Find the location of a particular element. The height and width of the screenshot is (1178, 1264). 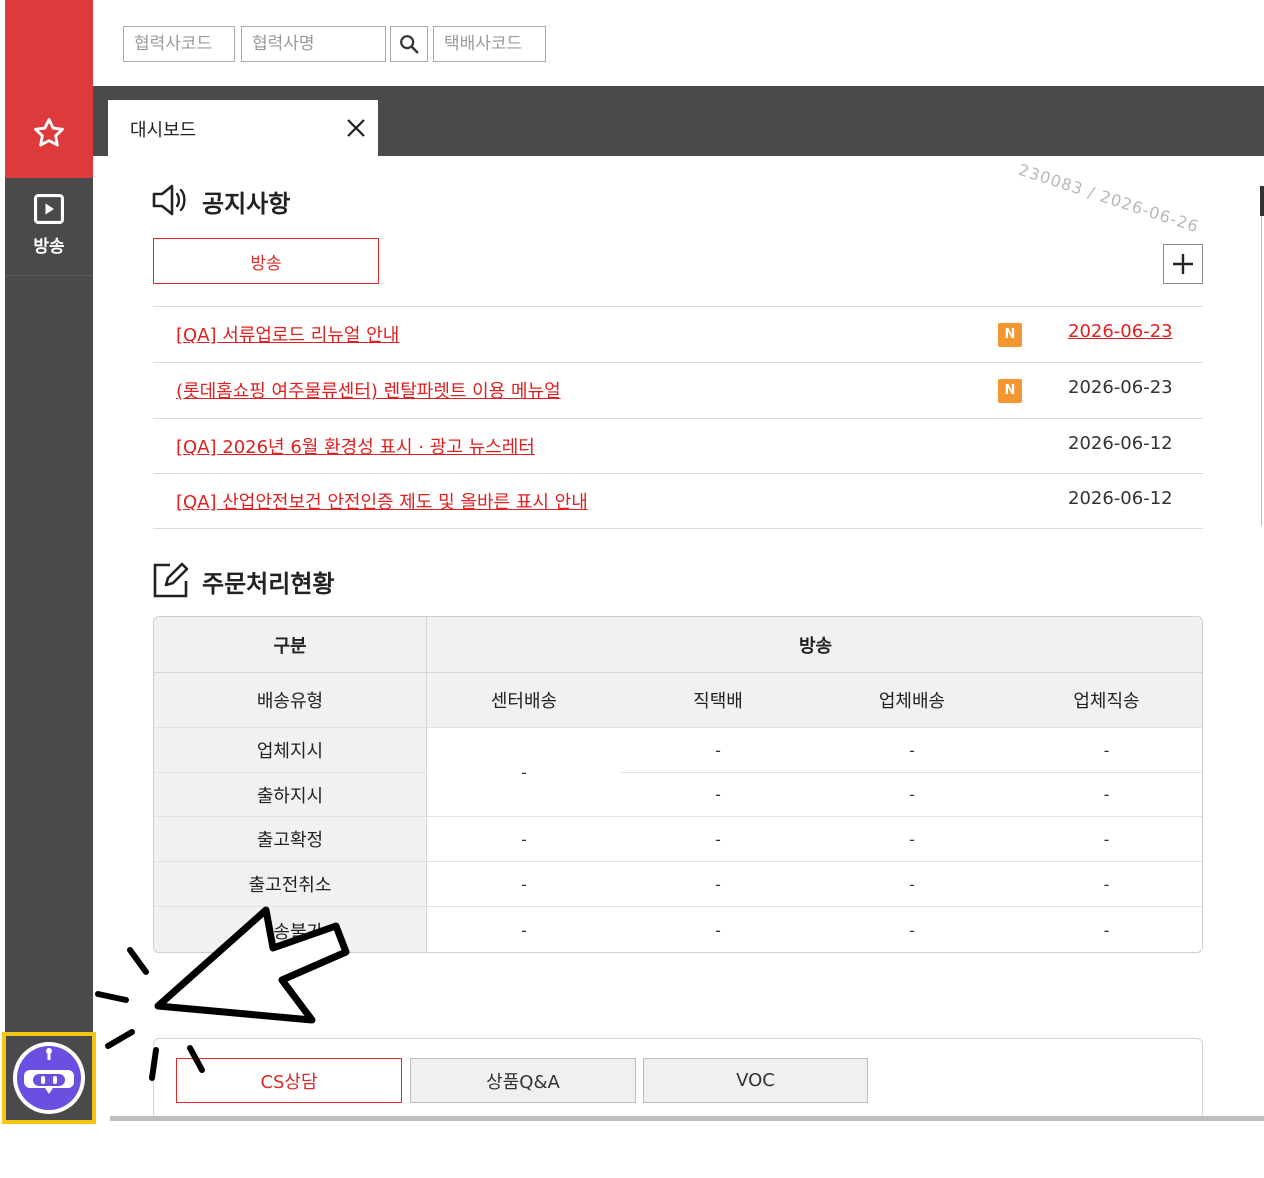

header-category: 구분 is located at coordinates (290, 645).